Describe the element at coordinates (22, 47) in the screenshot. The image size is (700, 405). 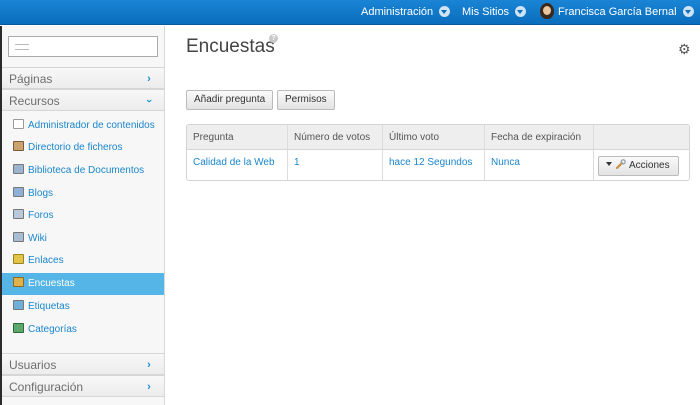
I see `search-icon` at that location.